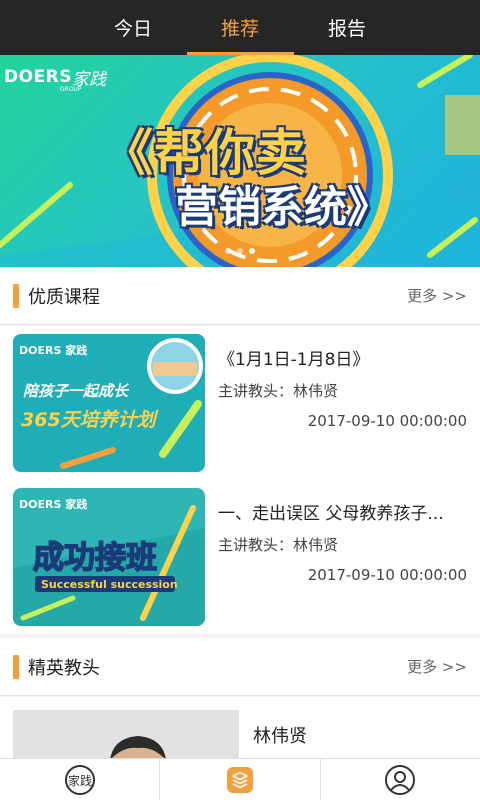 This screenshot has height=800, width=480. I want to click on teachers-section-title: 精英教头, so click(64, 668).